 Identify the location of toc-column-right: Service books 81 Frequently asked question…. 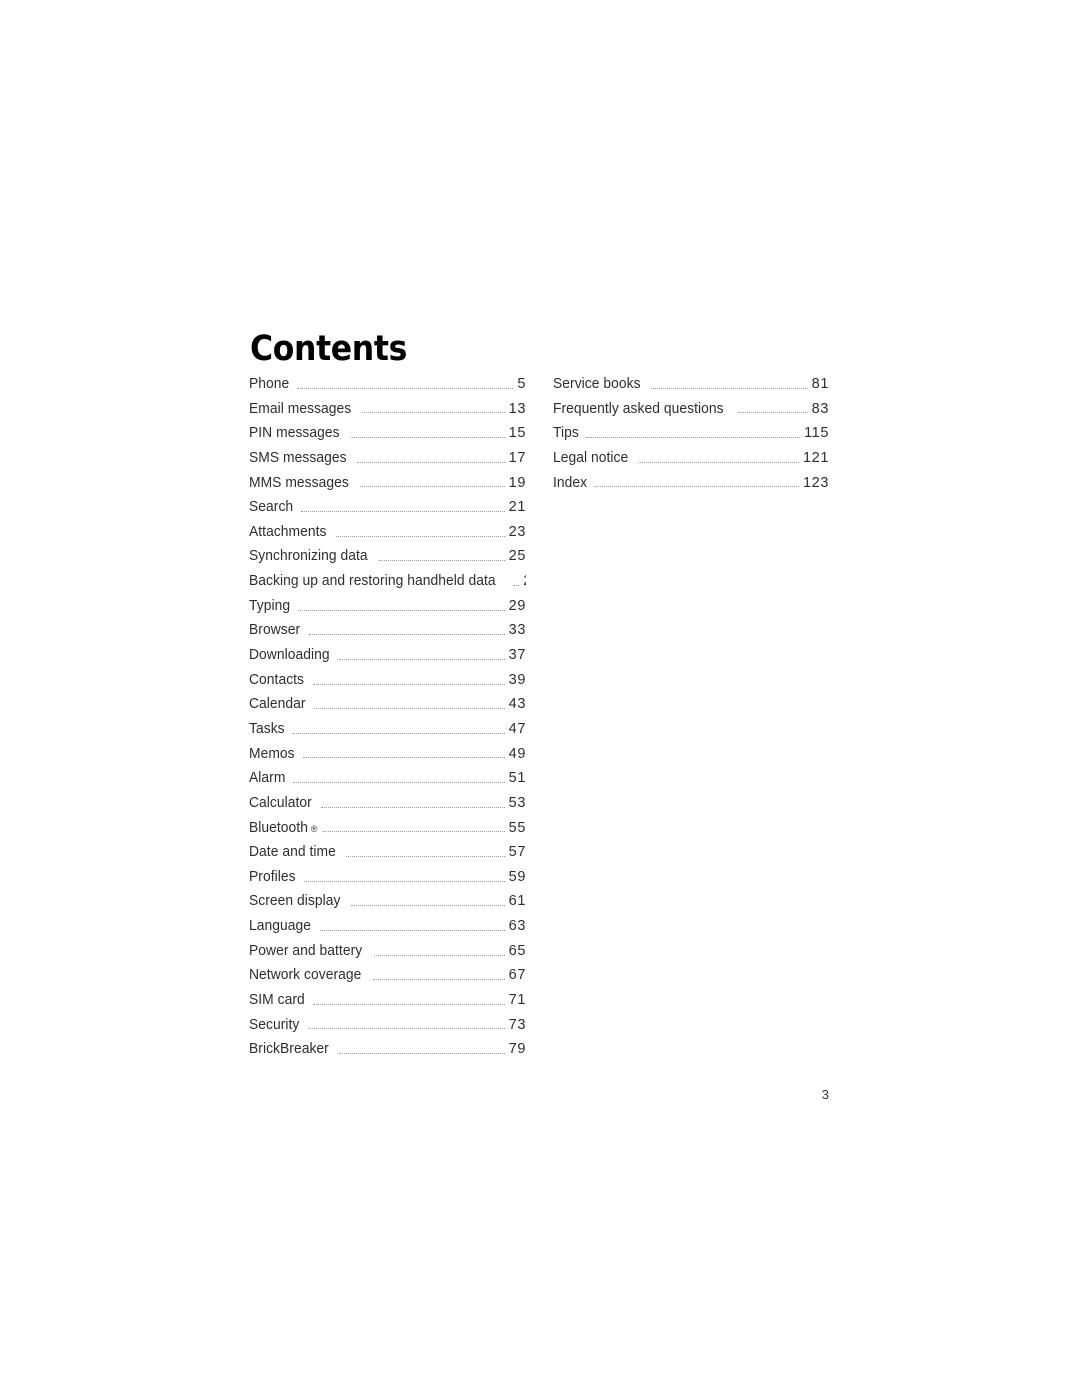
(691, 437).